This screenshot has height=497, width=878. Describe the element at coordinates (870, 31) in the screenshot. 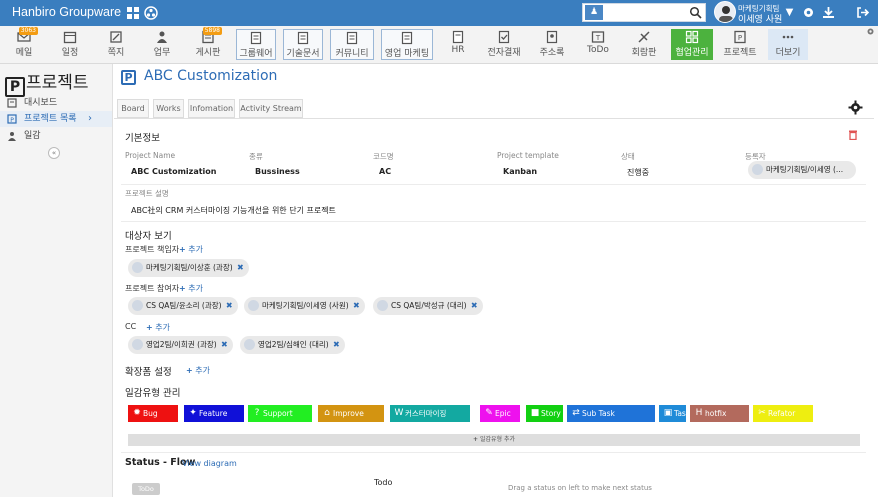

I see `appbar-settings-icon` at that location.